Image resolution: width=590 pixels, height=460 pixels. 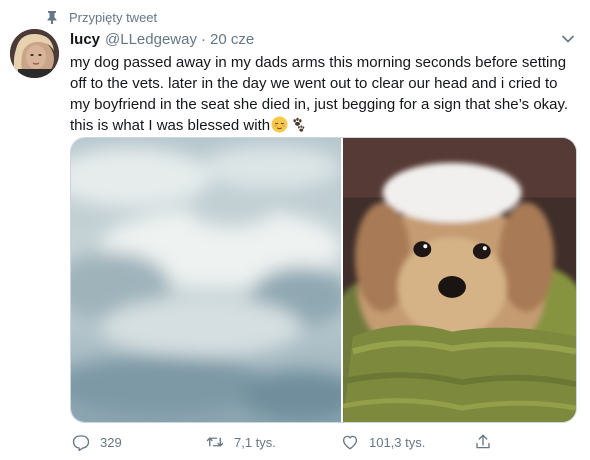 What do you see at coordinates (279, 124) in the screenshot?
I see `relieved-face-emoji` at bounding box center [279, 124].